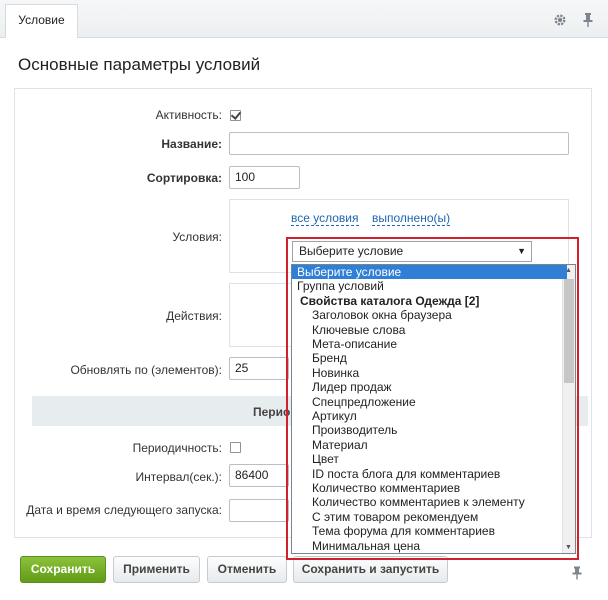 The width and height of the screenshot is (608, 600). I want to click on save-and-run-button: Сохранить и запустить, so click(370, 569).